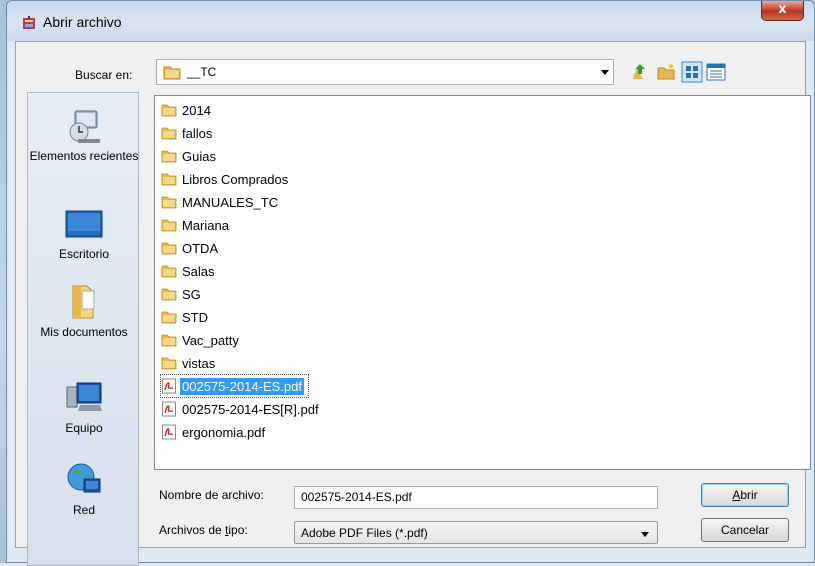 This screenshot has width=815, height=566. I want to click on file-name: Salas, so click(198, 271).